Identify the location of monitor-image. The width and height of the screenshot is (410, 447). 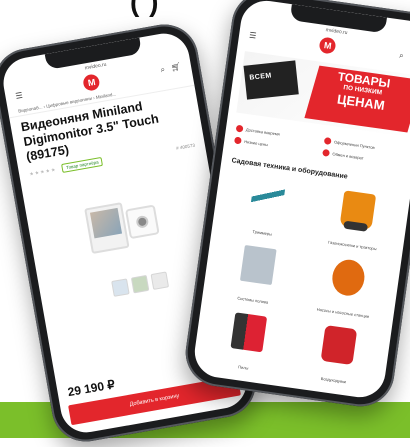
(107, 228).